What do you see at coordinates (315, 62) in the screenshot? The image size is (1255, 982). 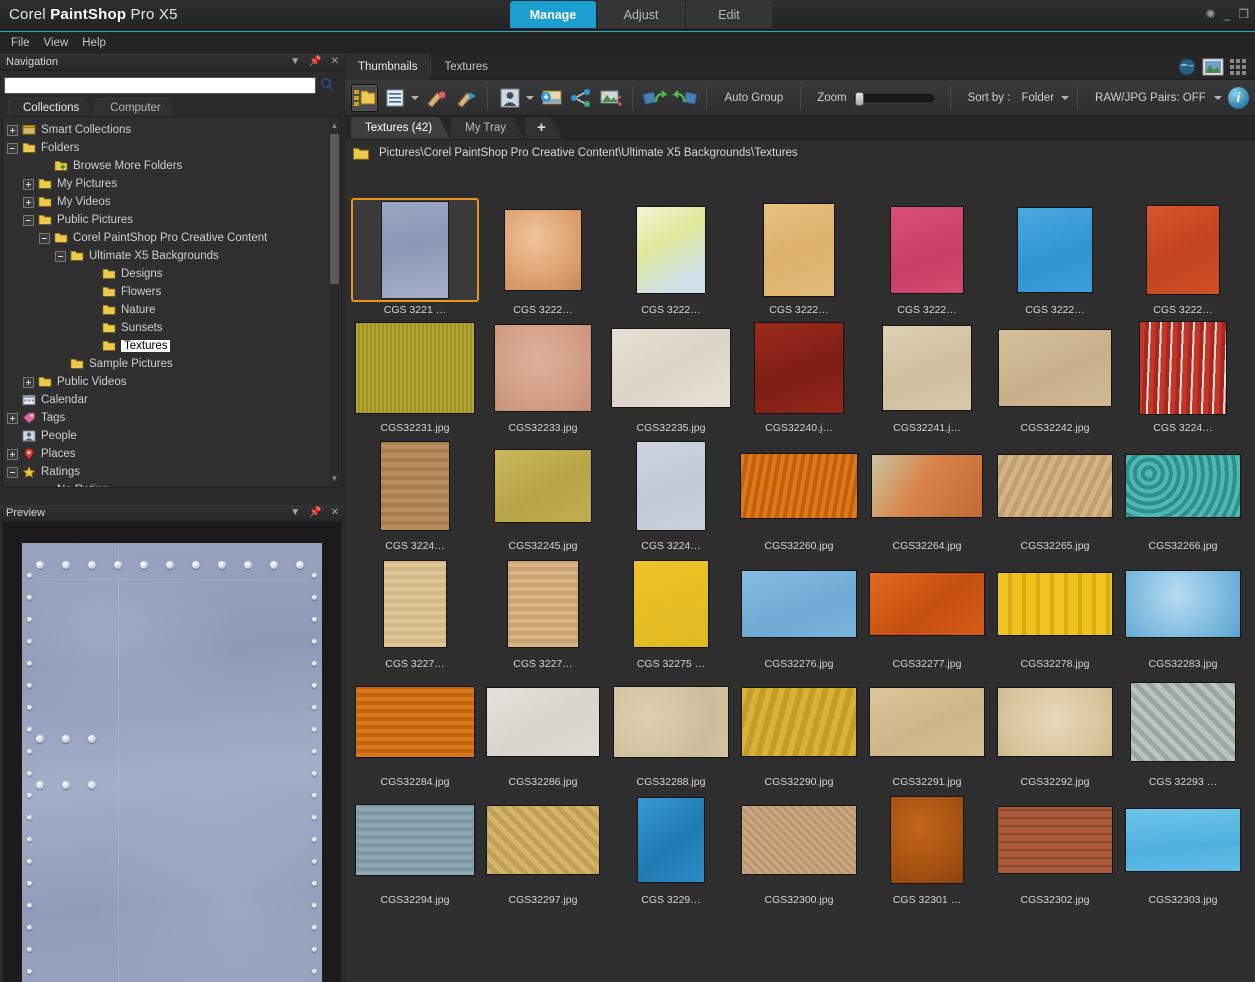 I see `pin-icon: 📌` at bounding box center [315, 62].